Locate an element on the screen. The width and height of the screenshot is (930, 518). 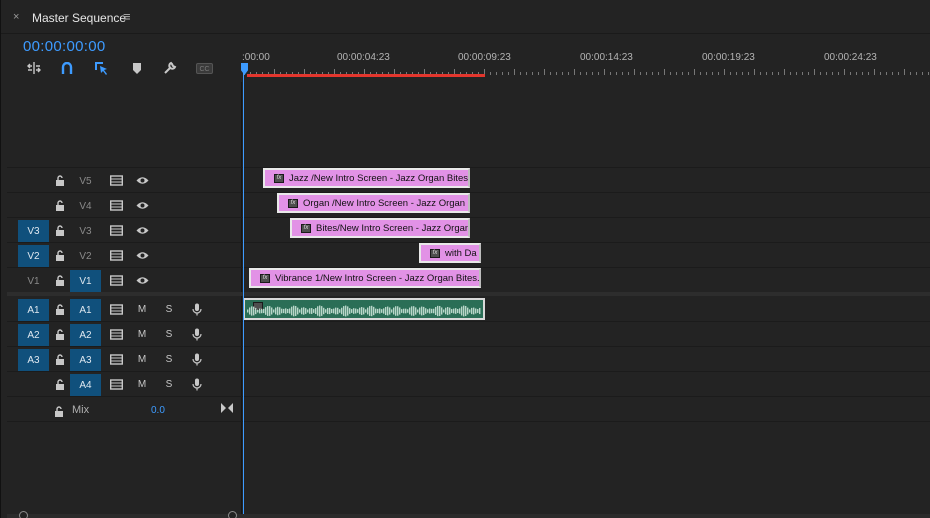
source-patch-a3: A3 is located at coordinates (33, 360).